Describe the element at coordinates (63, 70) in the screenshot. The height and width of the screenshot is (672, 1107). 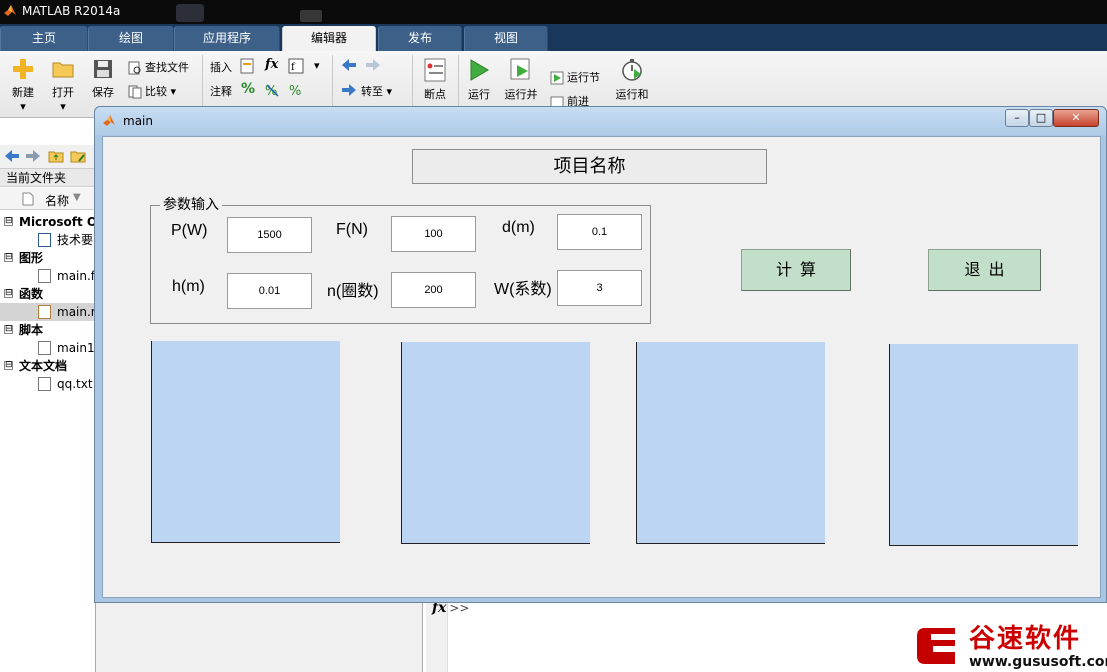
I see `folder-icon` at that location.